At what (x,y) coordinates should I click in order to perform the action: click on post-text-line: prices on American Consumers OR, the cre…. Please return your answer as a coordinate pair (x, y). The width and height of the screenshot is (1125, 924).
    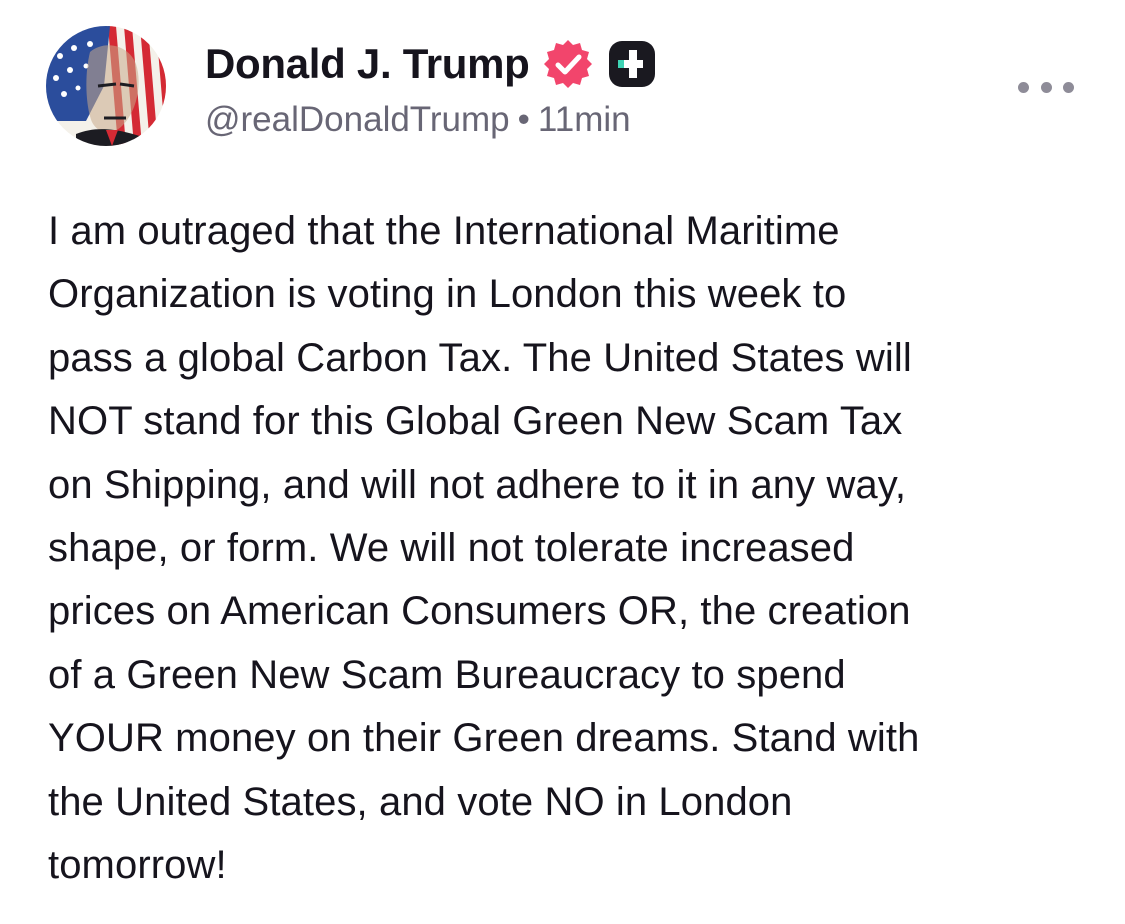
    Looking at the image, I should click on (479, 611).